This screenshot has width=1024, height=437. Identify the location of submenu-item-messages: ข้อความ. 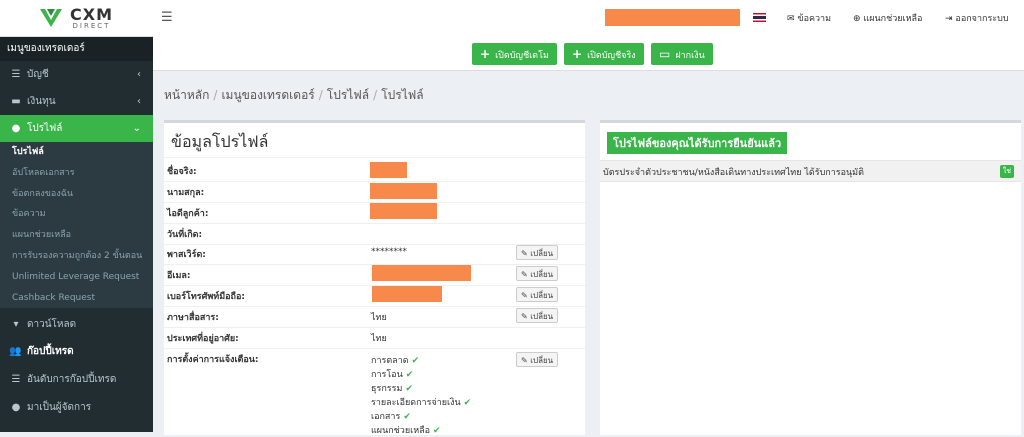
(76, 214).